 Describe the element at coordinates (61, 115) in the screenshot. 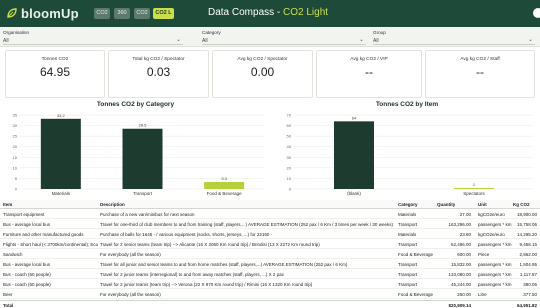

I see `bar-data-label: 33.2` at that location.